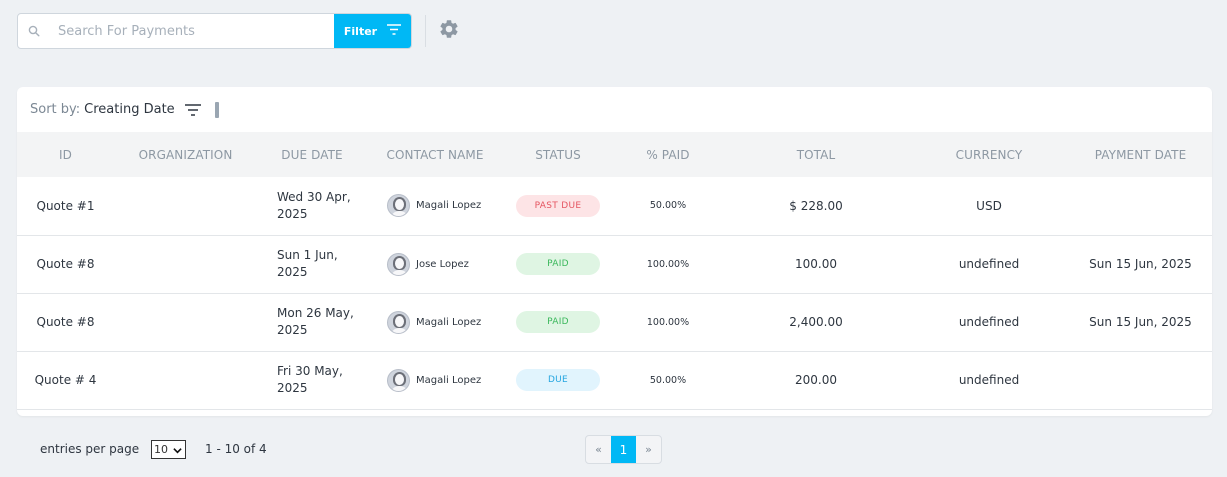 This screenshot has height=477, width=1227. What do you see at coordinates (55, 109) in the screenshot?
I see `sort-label: Sort by:` at bounding box center [55, 109].